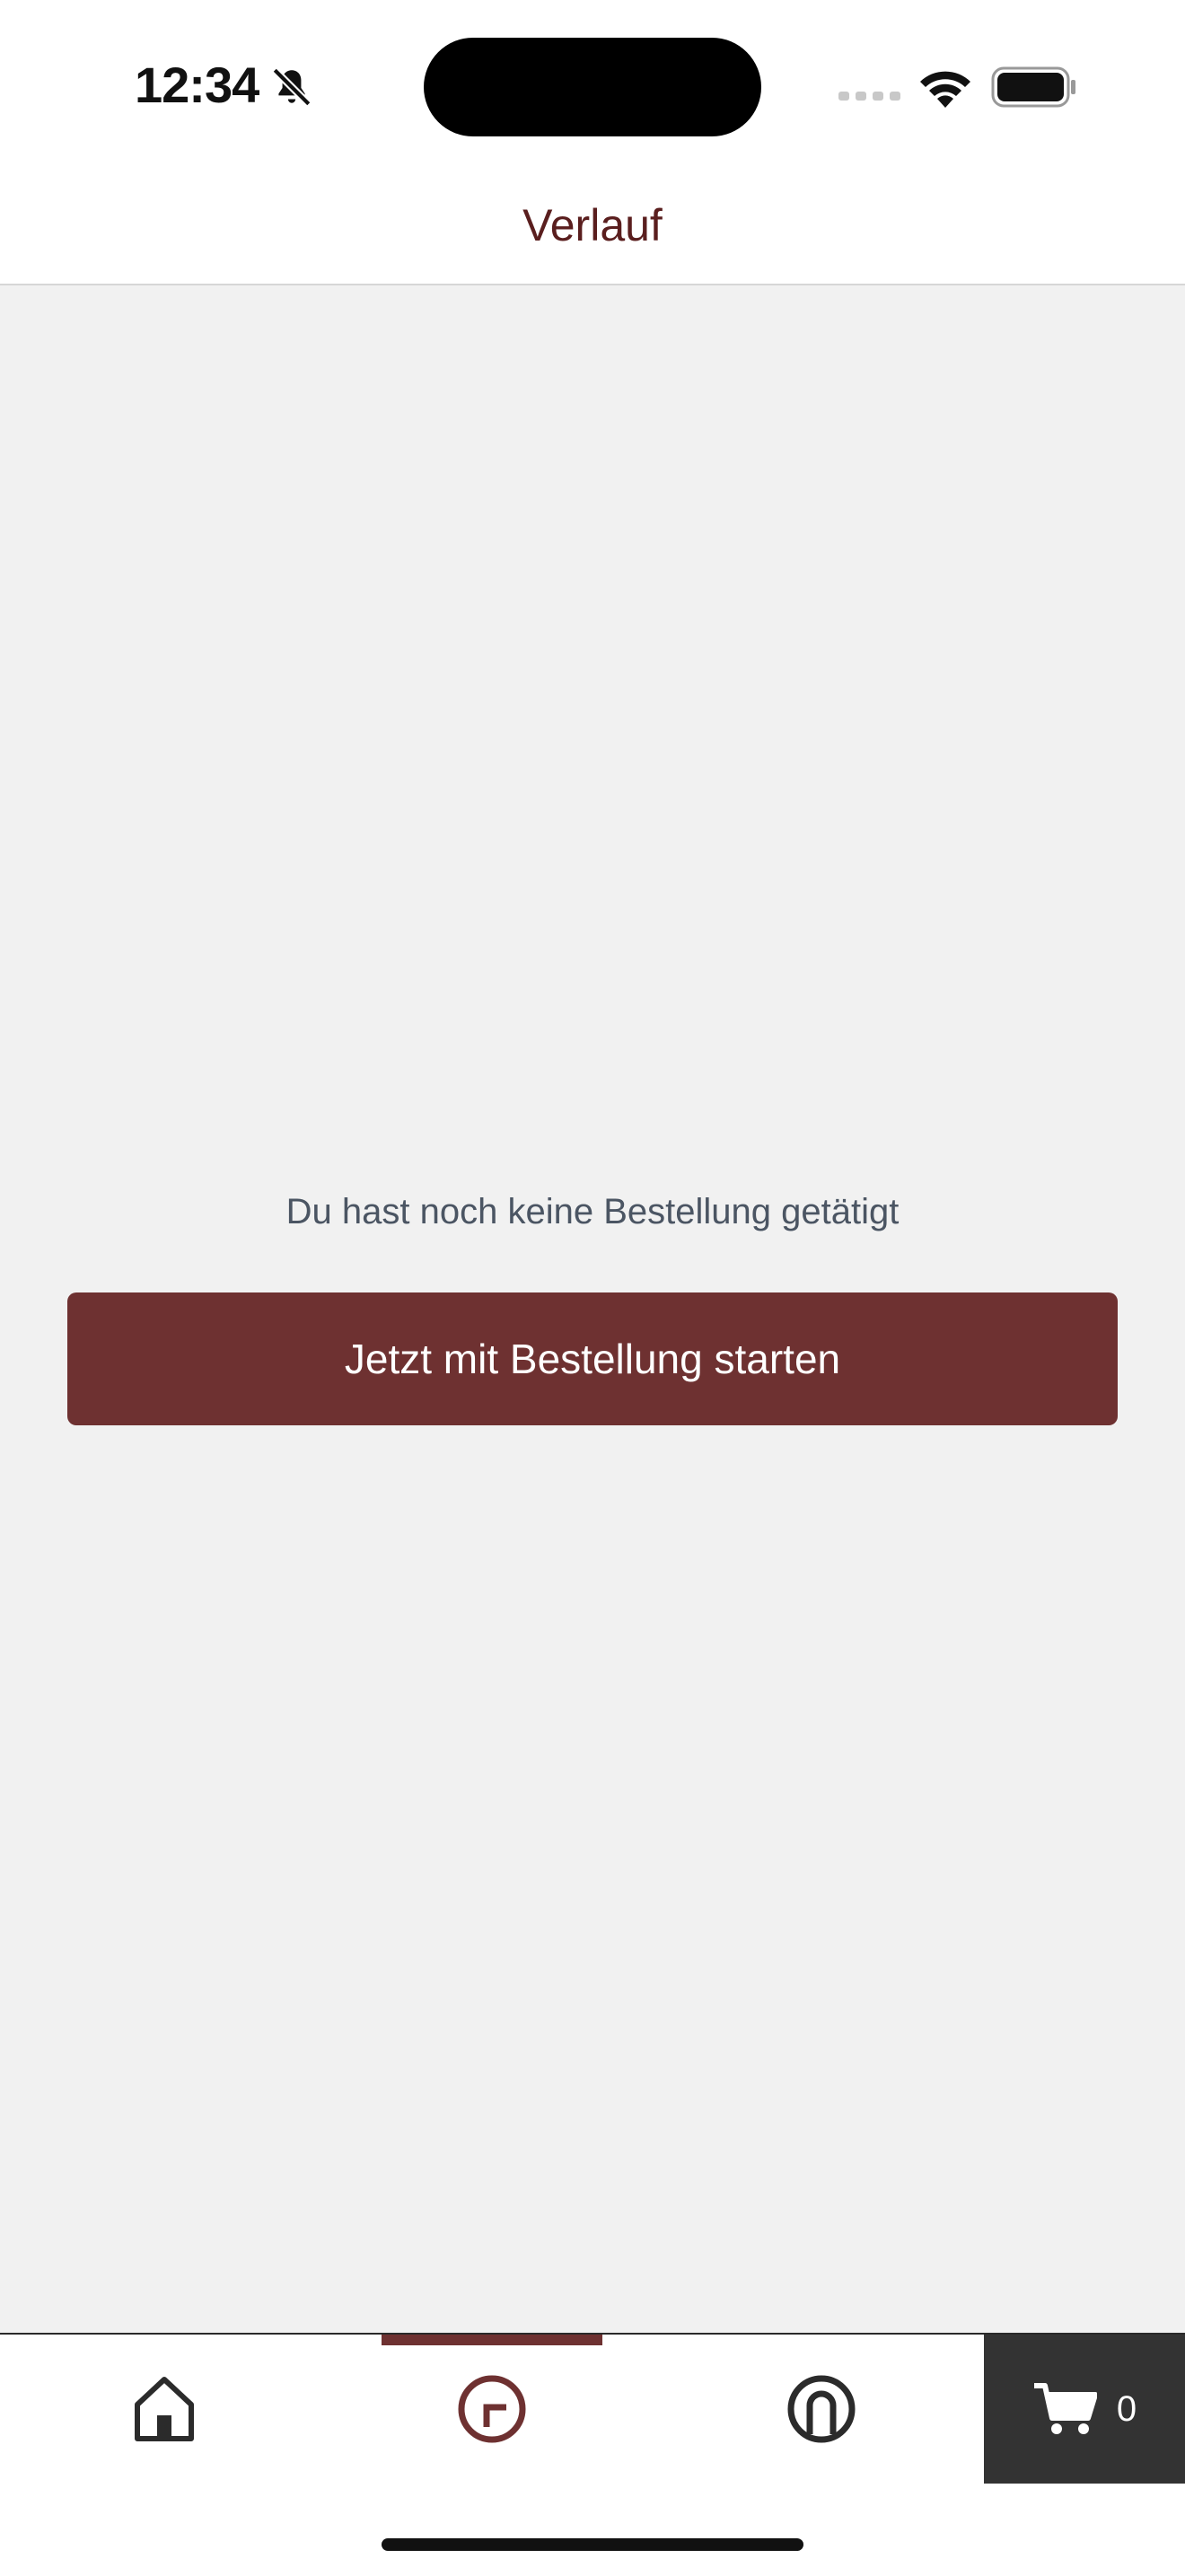 Image resolution: width=1185 pixels, height=2576 pixels. What do you see at coordinates (592, 225) in the screenshot?
I see `page-title: Verlauf` at bounding box center [592, 225].